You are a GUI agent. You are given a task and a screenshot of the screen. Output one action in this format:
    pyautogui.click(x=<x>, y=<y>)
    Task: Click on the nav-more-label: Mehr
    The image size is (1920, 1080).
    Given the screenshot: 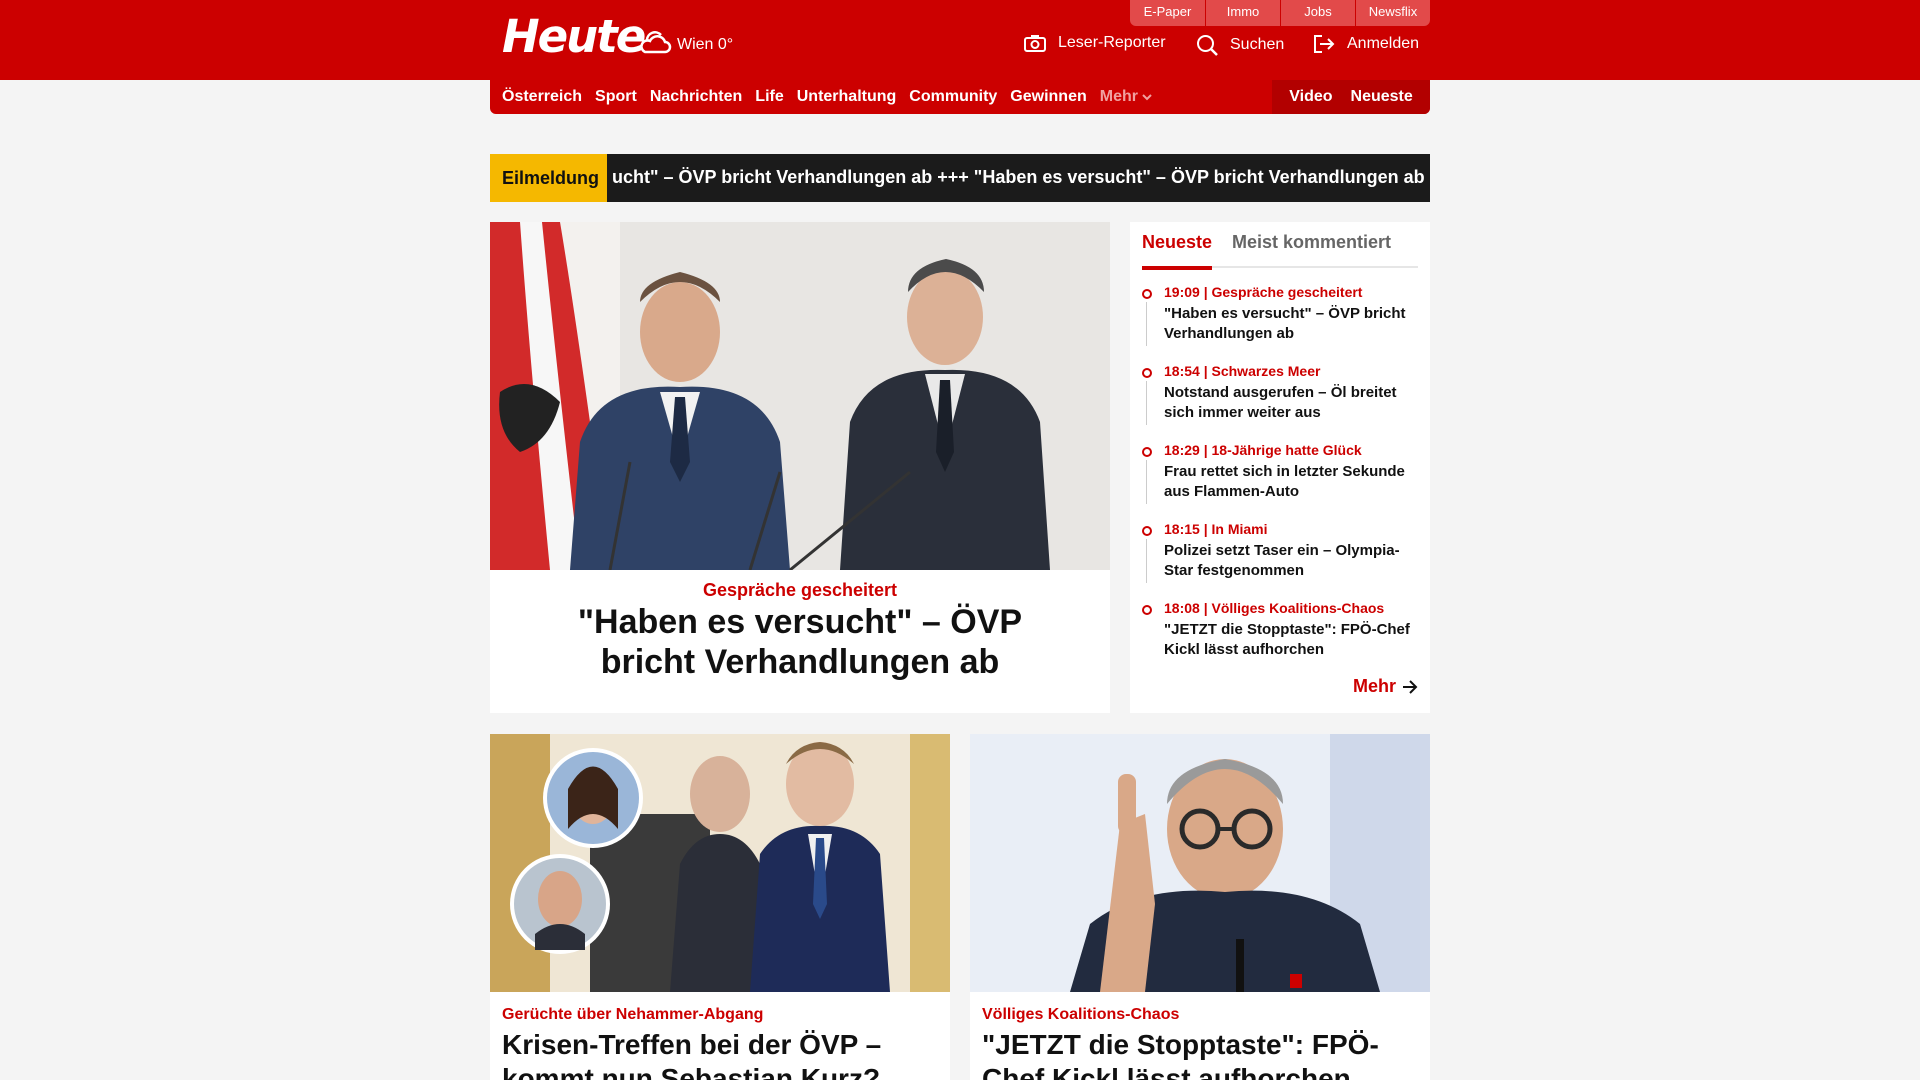 What is the action you would take?
    pyautogui.click(x=1118, y=96)
    